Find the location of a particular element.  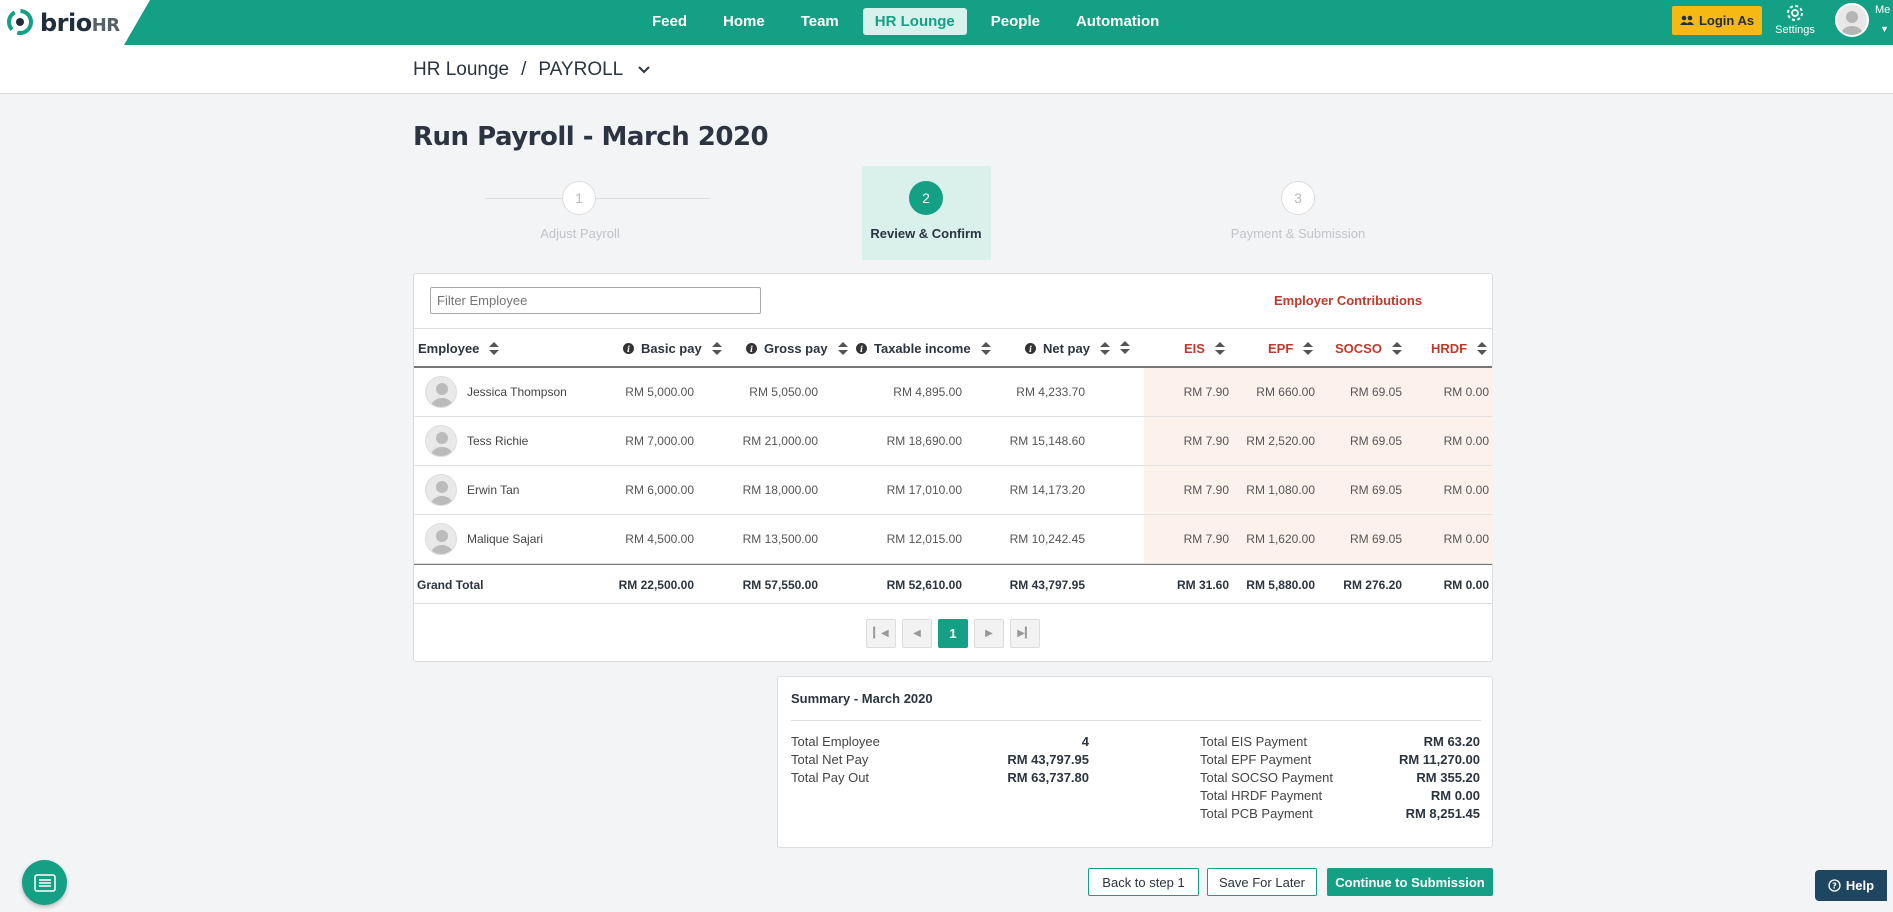

total-net-pay: RM 43,797.95 is located at coordinates (1047, 585).